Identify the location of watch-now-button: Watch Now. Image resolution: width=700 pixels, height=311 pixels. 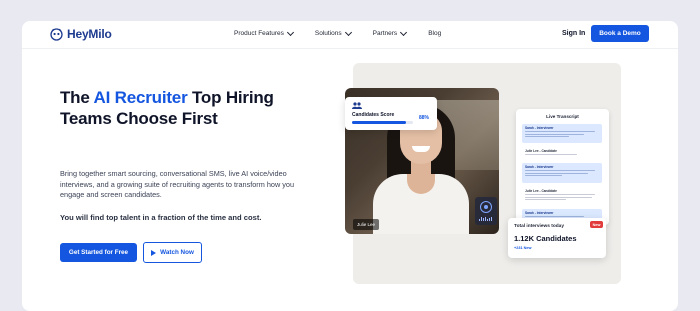
(172, 252).